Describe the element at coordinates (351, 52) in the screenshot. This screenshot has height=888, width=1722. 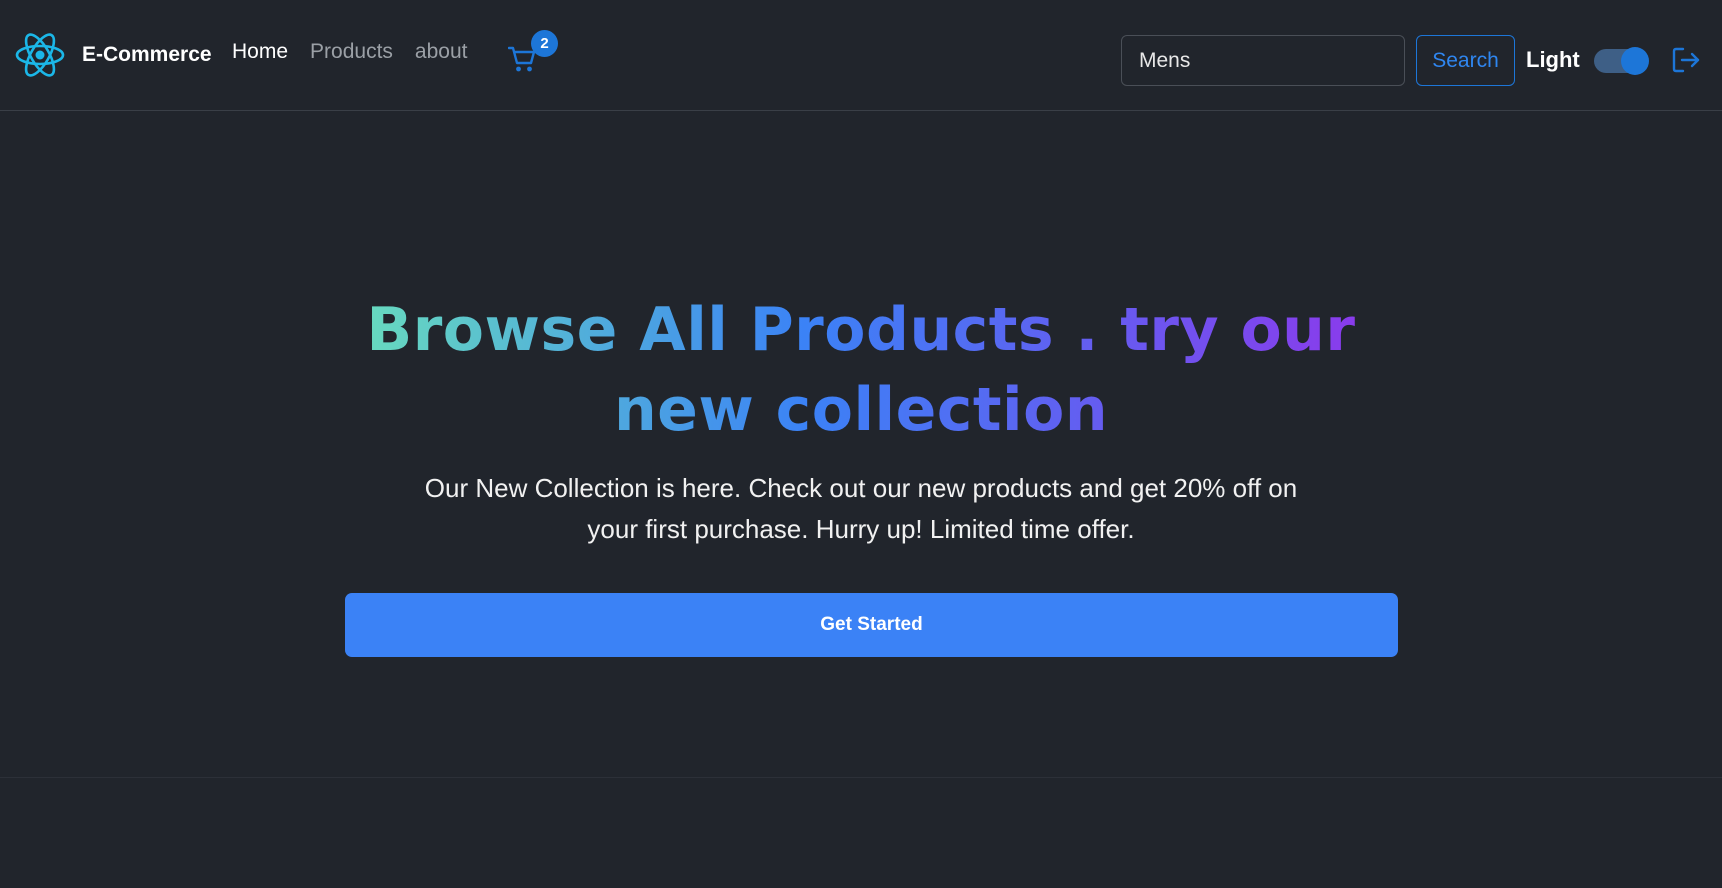
I see `nav-link-products: Products` at that location.